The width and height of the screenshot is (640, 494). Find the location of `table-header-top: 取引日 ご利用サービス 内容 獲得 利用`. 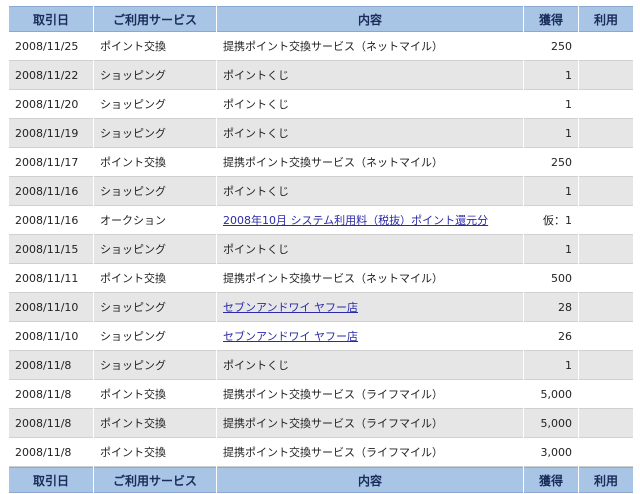

table-header-top: 取引日 ご利用サービス 内容 獲得 利用 is located at coordinates (321, 19).